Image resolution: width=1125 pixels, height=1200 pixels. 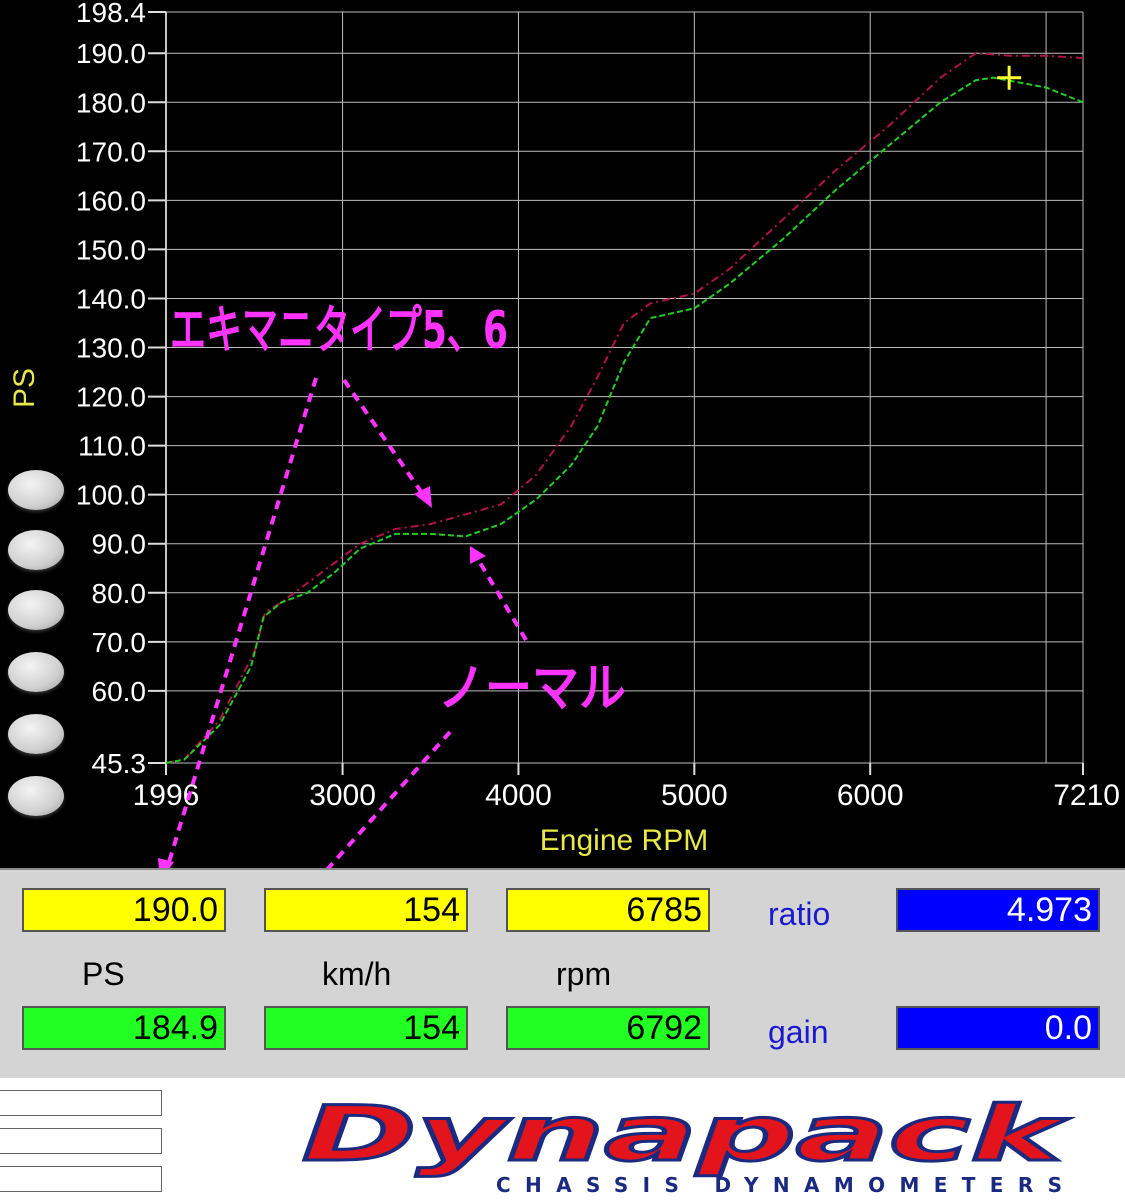 I want to click on x-tick-label: 3000, so click(x=342, y=795).